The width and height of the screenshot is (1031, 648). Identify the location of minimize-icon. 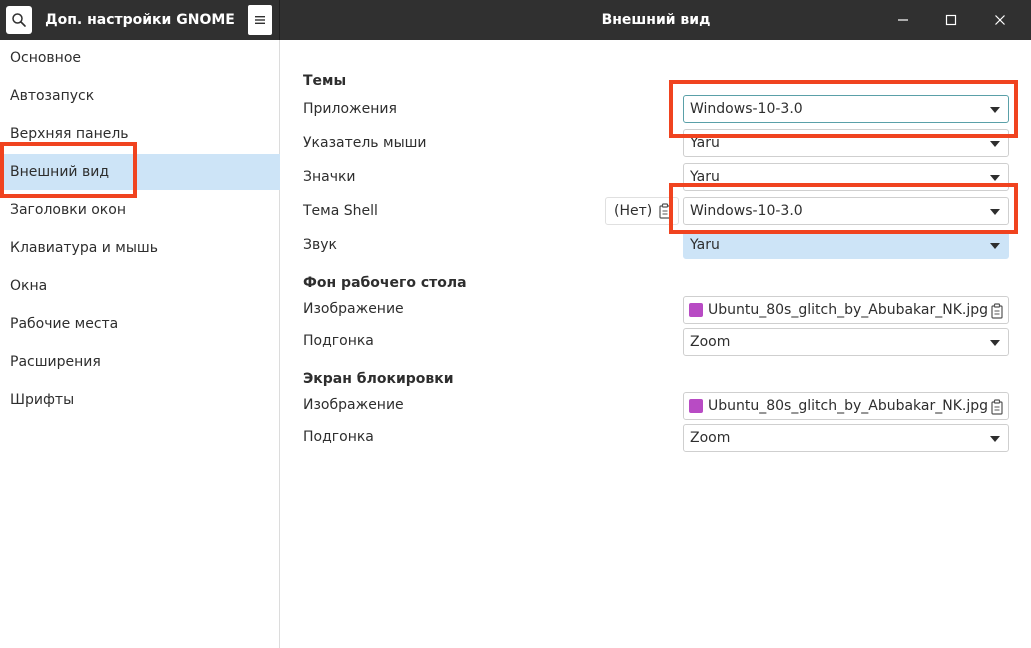
(903, 20).